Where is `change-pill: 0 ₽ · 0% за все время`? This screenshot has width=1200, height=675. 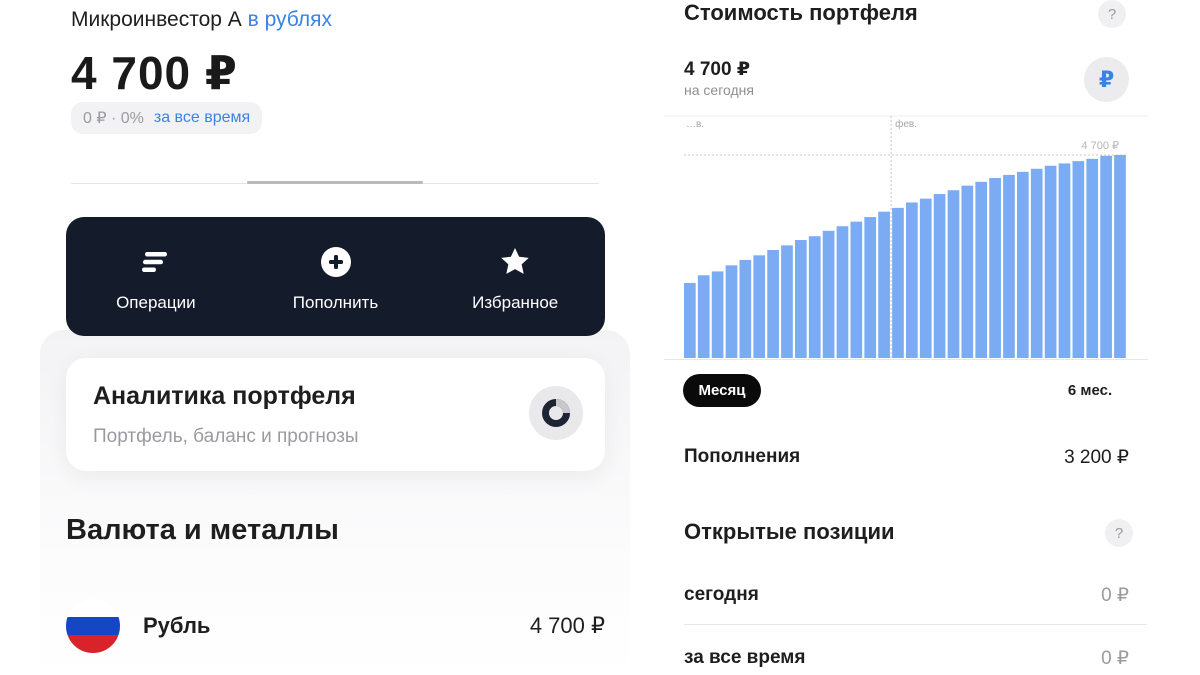 change-pill: 0 ₽ · 0% за все время is located at coordinates (167, 118).